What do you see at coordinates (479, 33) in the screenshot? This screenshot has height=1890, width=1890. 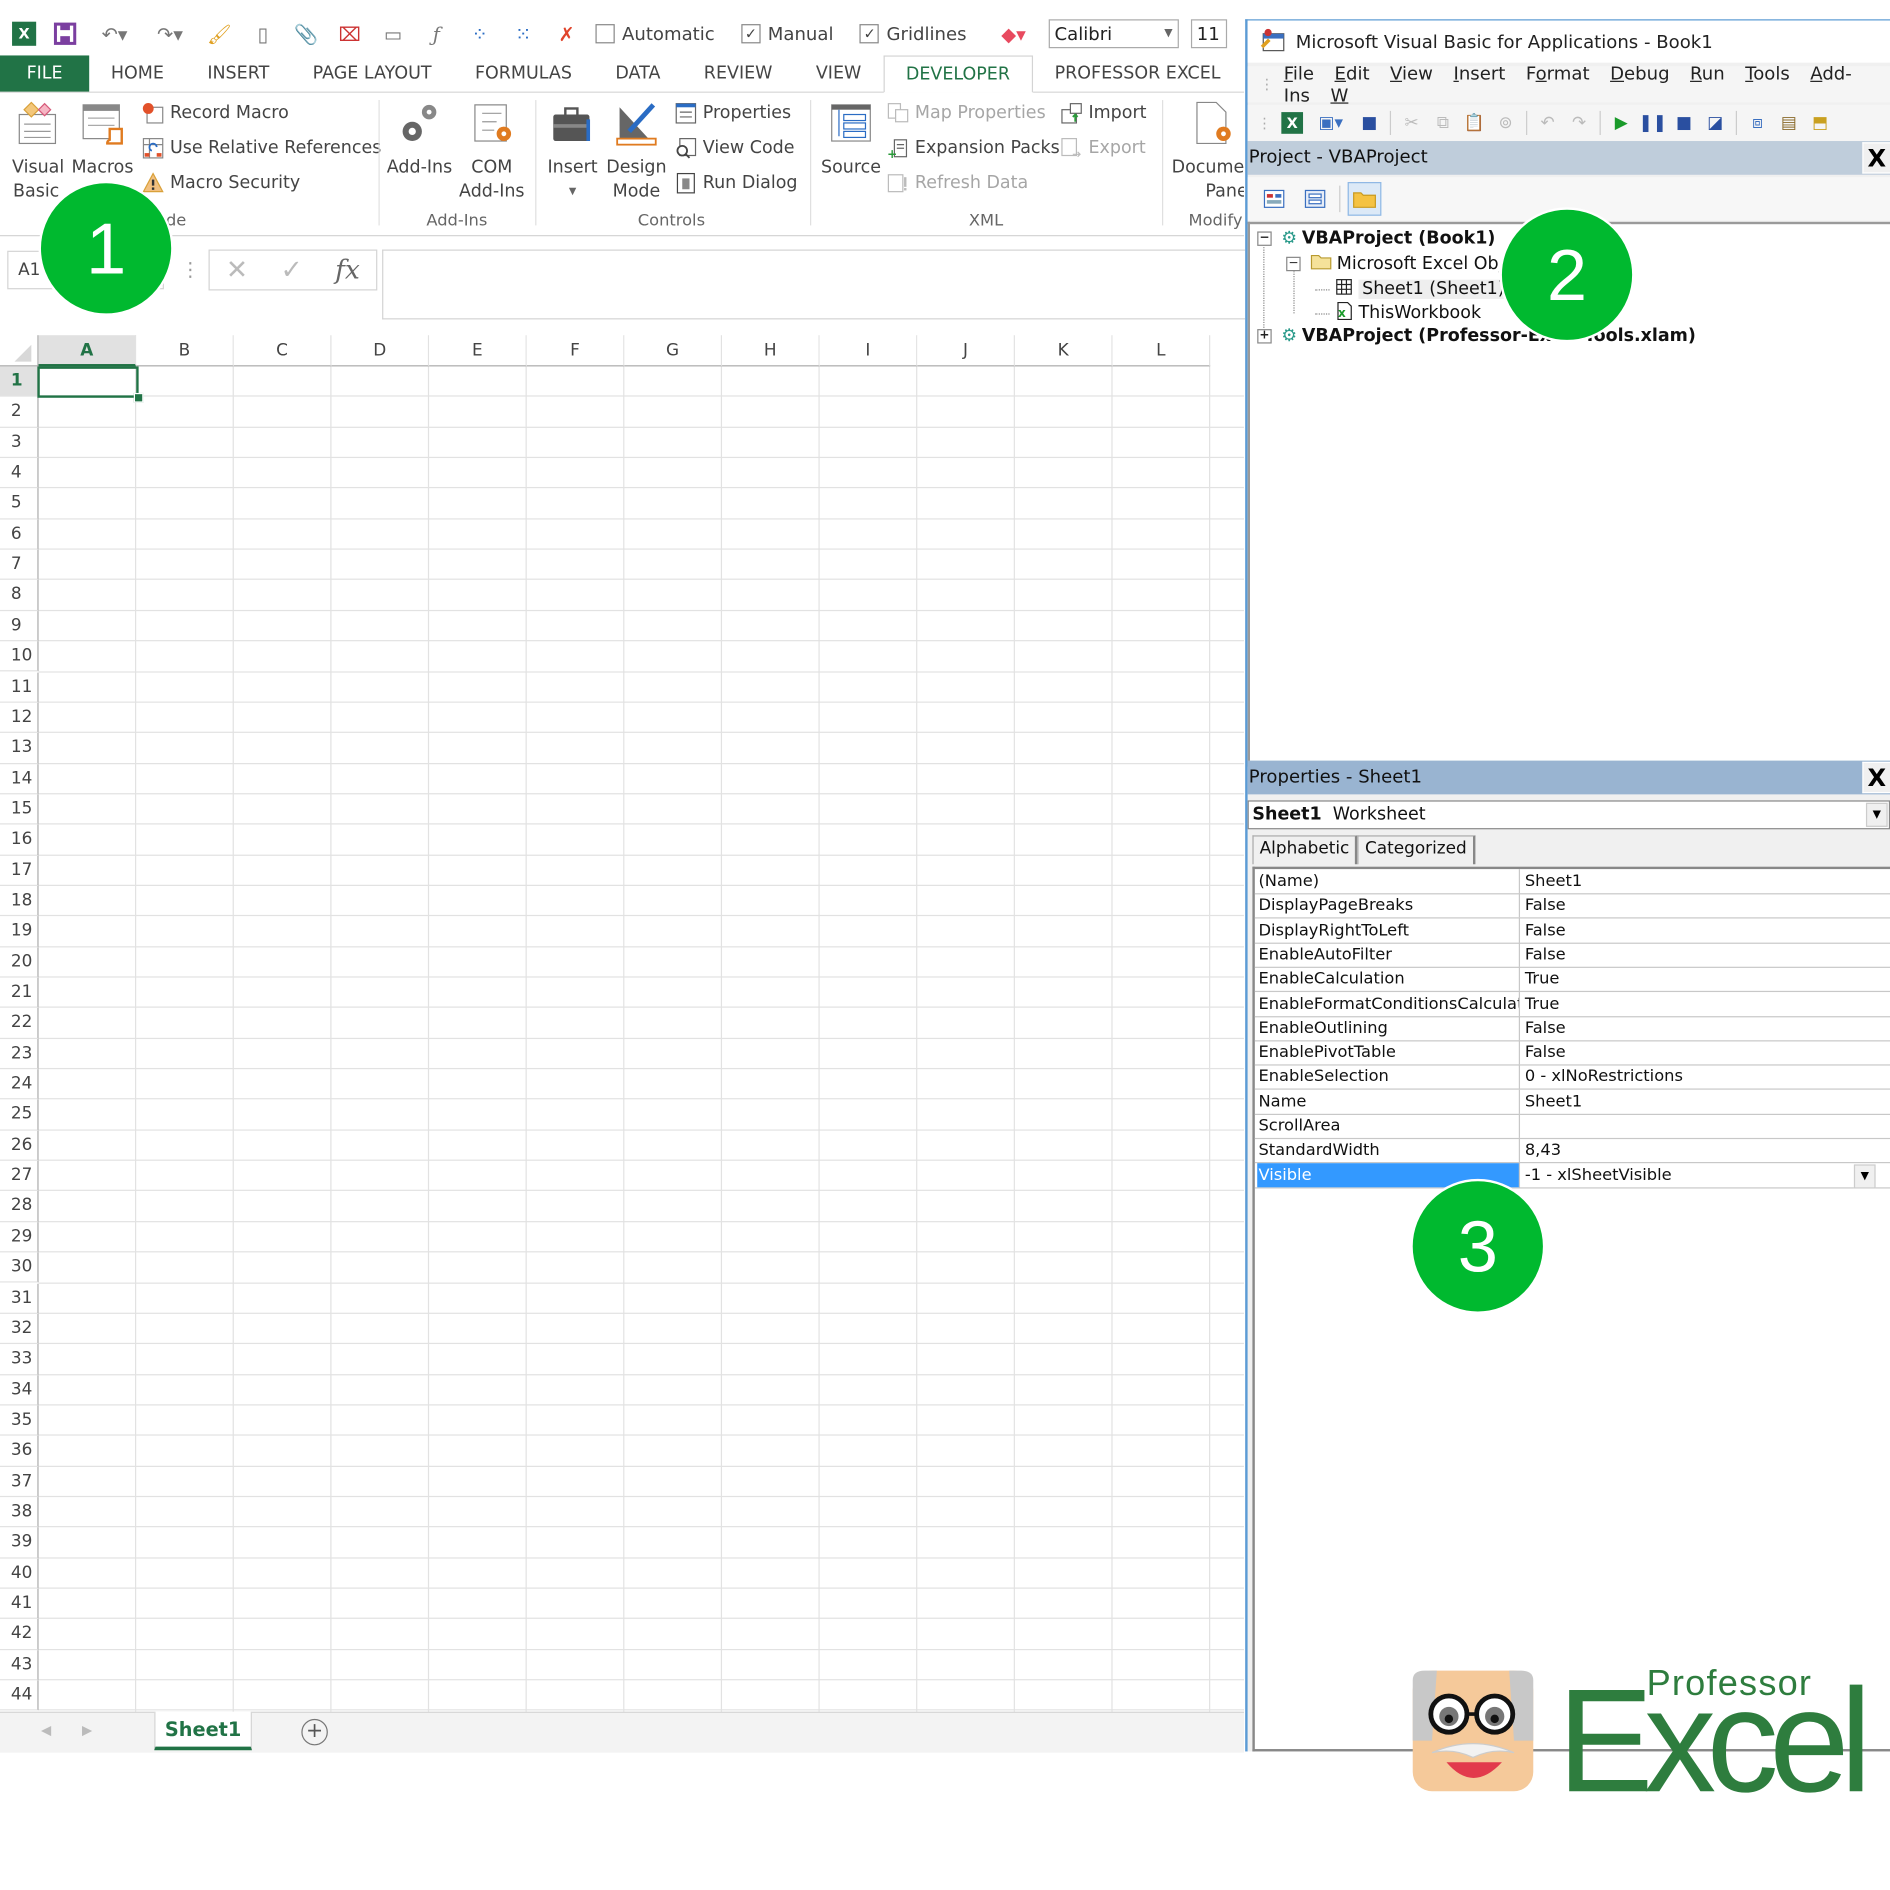 I see `trace-precedents-icon: ⁘` at bounding box center [479, 33].